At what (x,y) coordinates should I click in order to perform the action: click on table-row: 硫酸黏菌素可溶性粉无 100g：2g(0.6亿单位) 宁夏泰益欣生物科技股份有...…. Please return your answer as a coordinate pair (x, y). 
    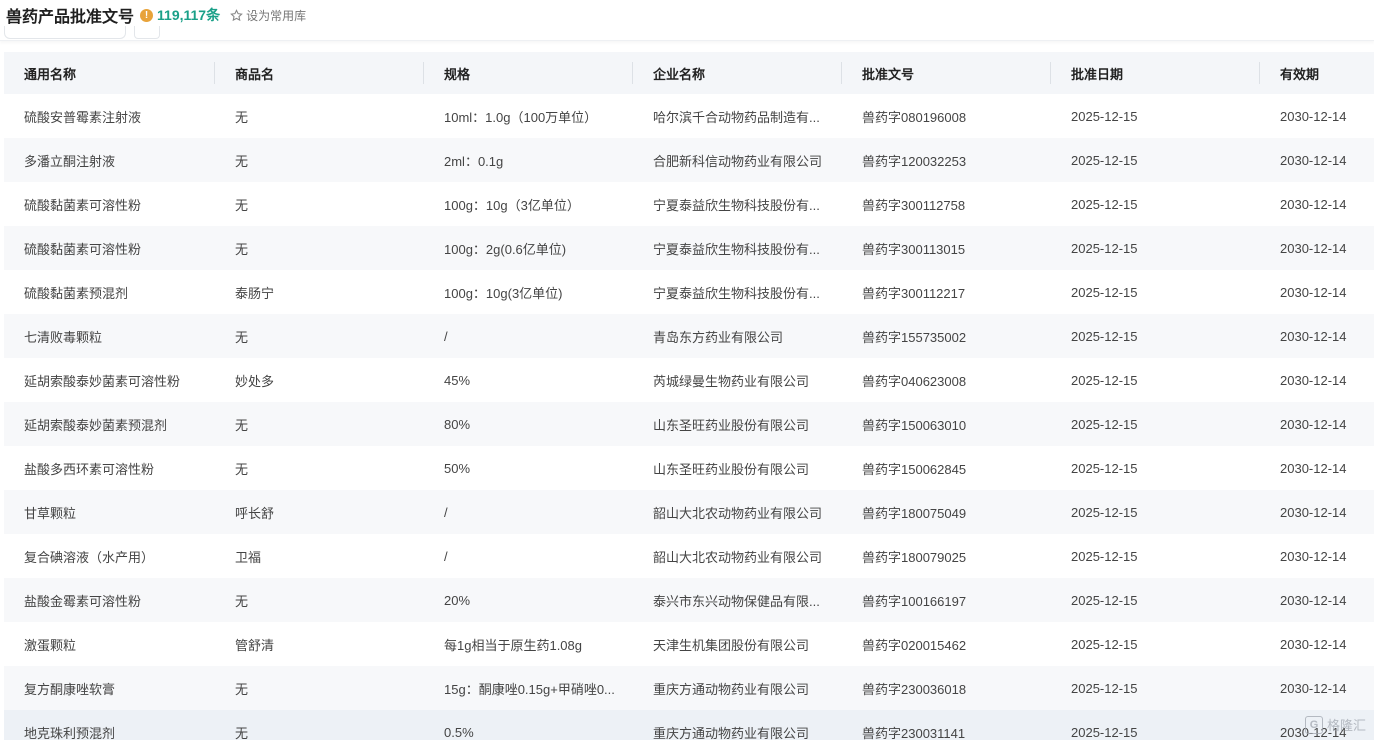
    Looking at the image, I should click on (689, 248).